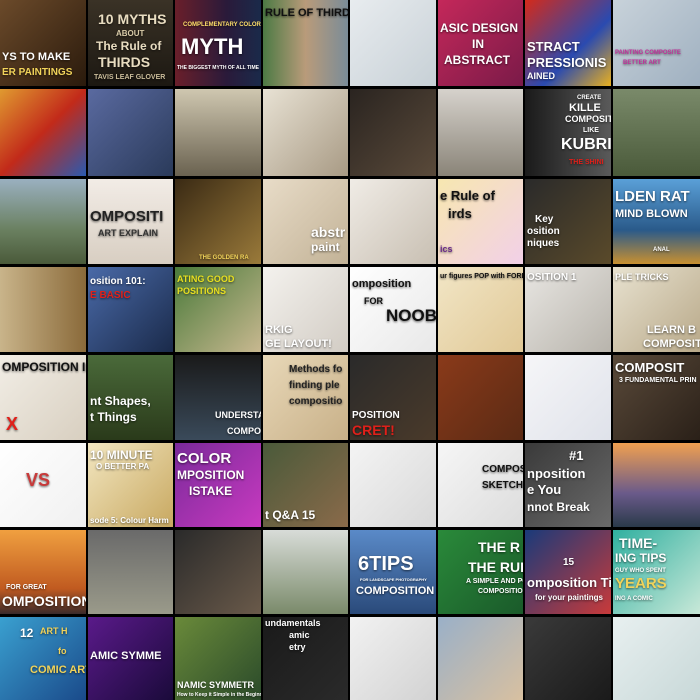  I want to click on thumbnail-caption: COMPO, so click(244, 431).